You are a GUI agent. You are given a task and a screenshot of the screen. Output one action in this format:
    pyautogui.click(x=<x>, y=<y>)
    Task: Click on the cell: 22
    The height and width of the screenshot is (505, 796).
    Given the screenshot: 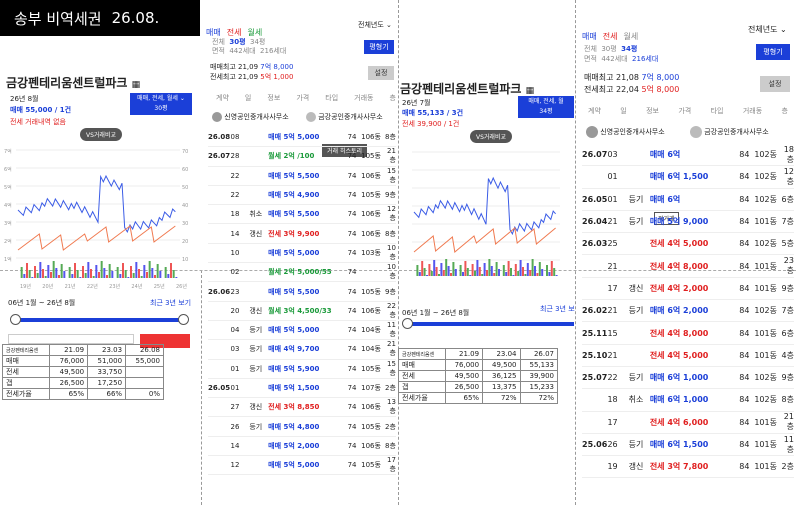 What is the action you would take?
    pyautogui.click(x=235, y=195)
    